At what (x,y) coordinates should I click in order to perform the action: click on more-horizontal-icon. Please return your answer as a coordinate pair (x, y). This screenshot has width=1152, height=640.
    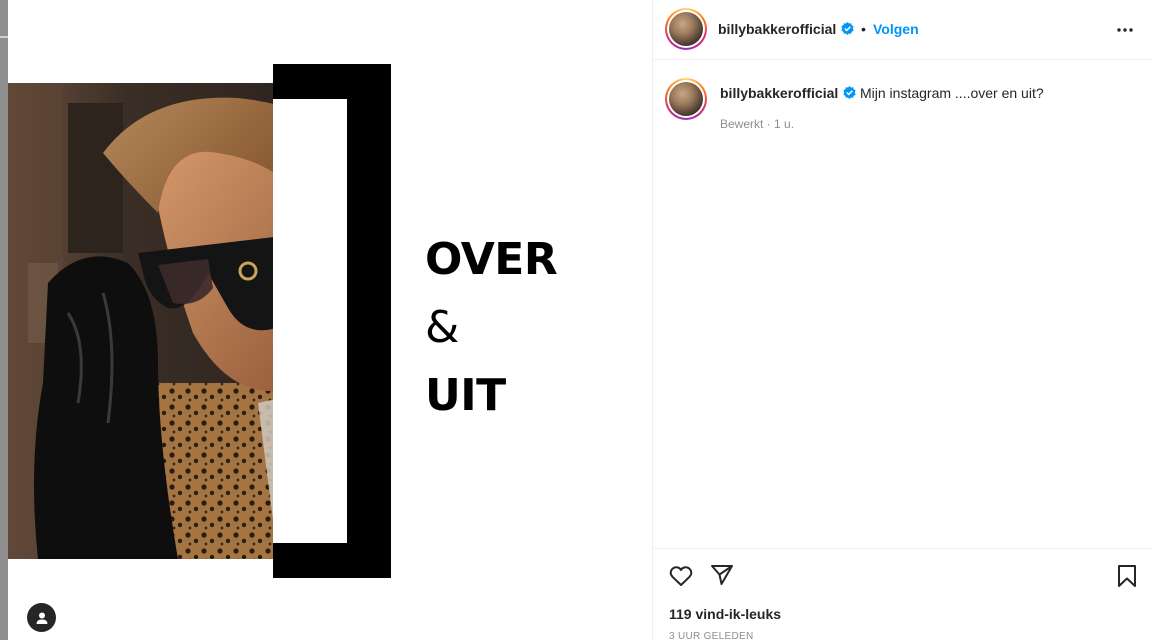
    Looking at the image, I should click on (1125, 30).